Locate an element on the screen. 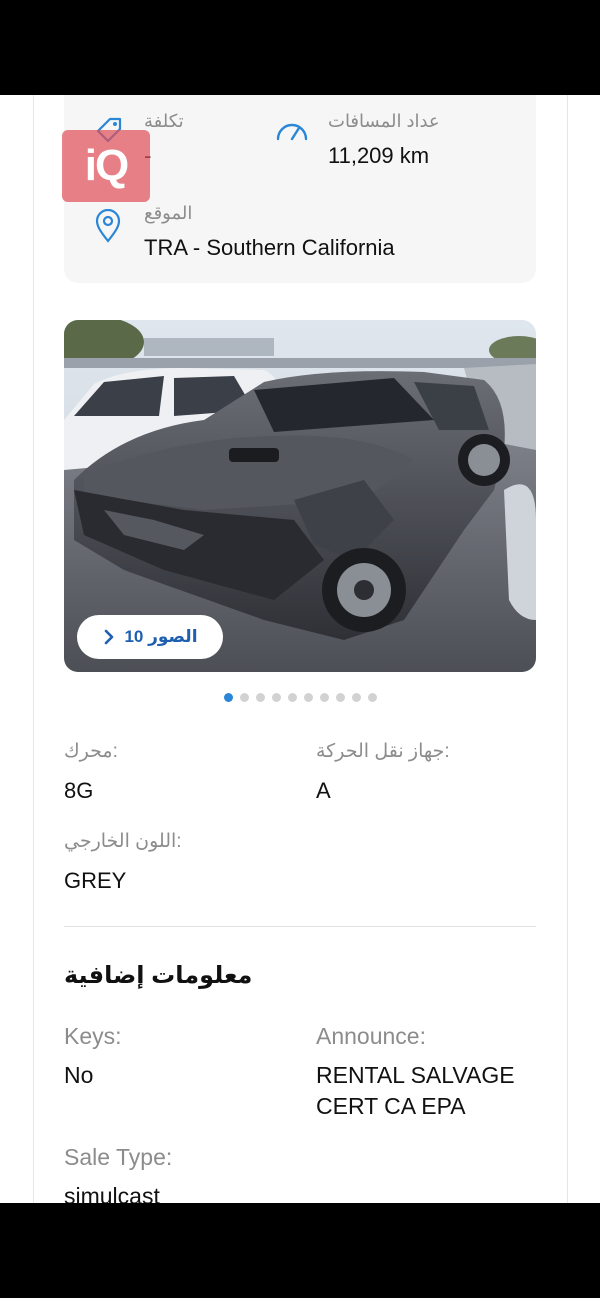 The height and width of the screenshot is (1298, 600). keys-label: Keys: is located at coordinates (93, 1036).